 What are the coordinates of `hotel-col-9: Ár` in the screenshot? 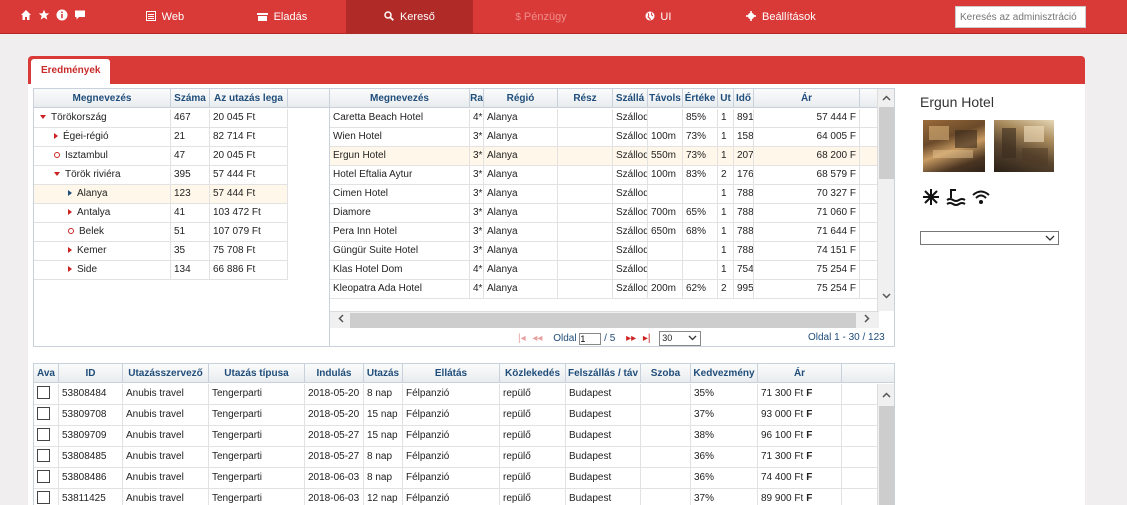 It's located at (807, 98).